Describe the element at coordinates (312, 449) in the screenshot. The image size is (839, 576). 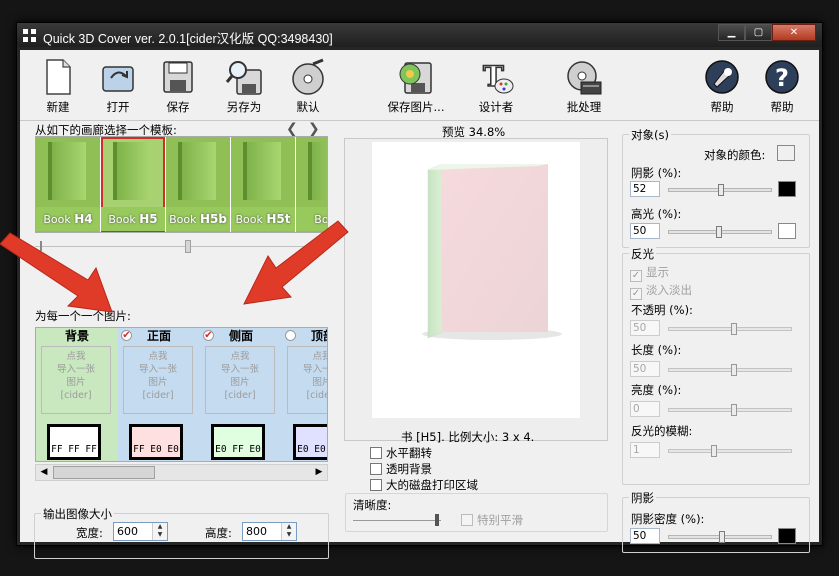
I see `slot-color-label: E0 E0 FF` at that location.